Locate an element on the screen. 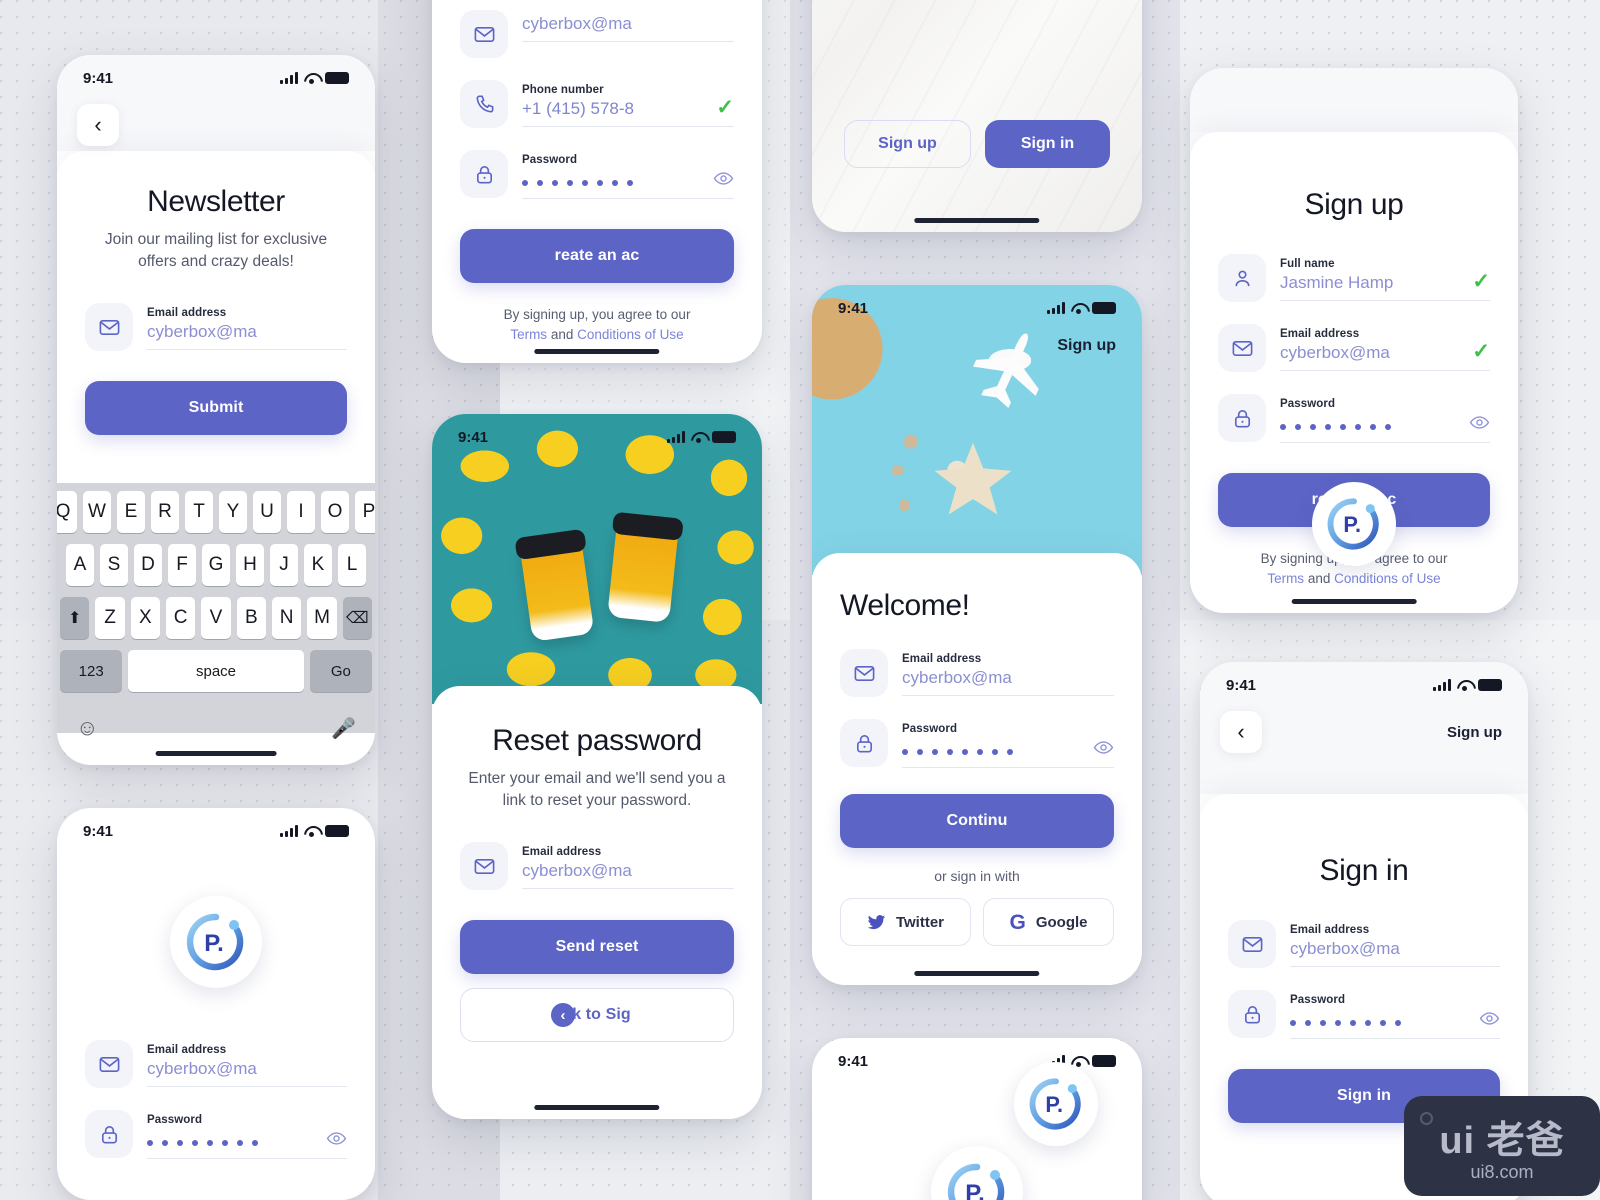  go-key: Go is located at coordinates (340, 671).